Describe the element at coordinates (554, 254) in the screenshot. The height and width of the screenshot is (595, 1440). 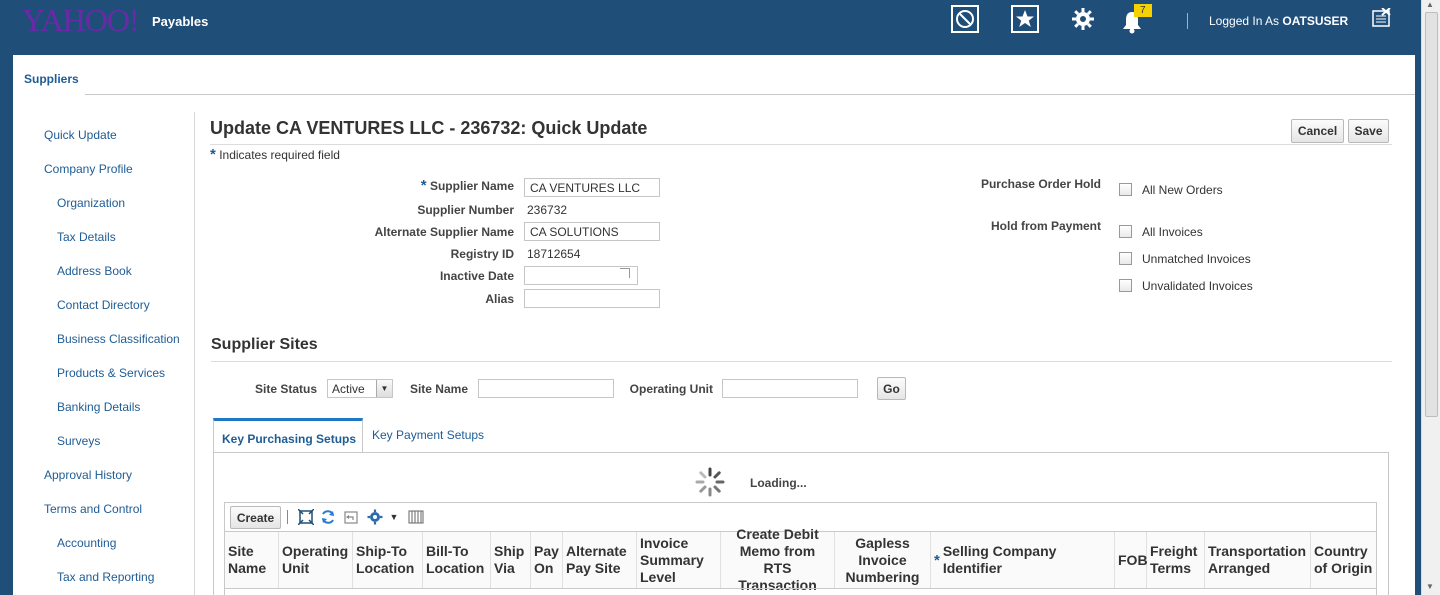
I see `registry-id-value: 18712654` at that location.